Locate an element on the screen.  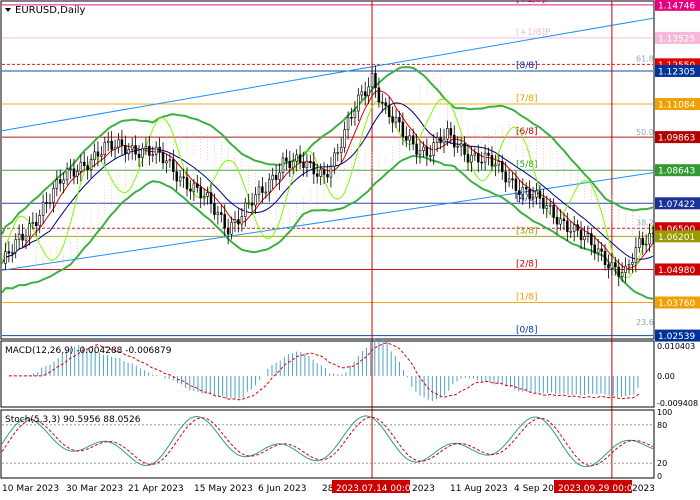
macd-title: MACD(12,26,9) -0.004288 -0.006879 is located at coordinates (88, 351).